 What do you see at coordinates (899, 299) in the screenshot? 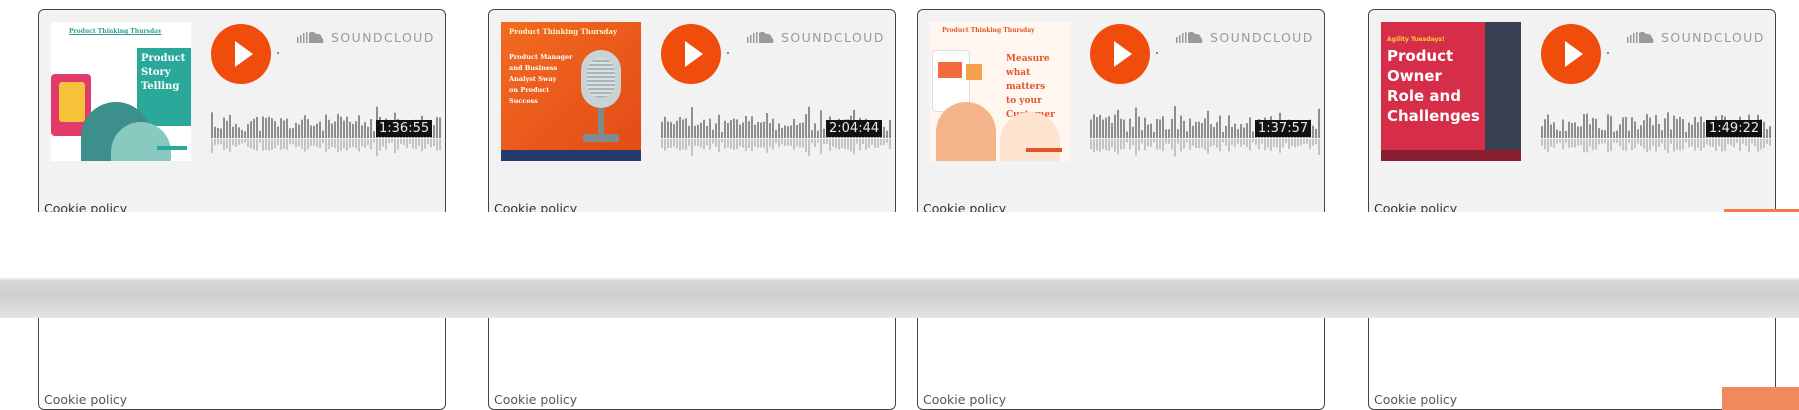
I see `separator-band` at bounding box center [899, 299].